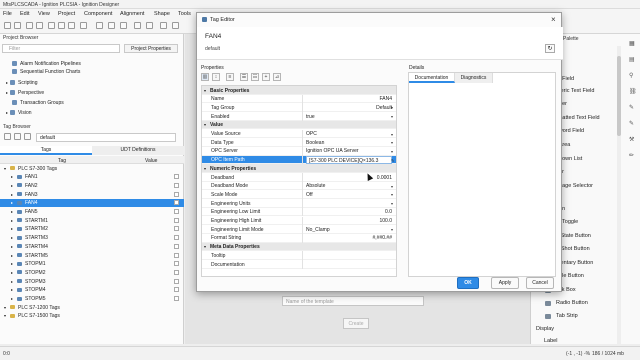 The height and width of the screenshot is (360, 640). I want to click on property-row: OPC Item Path [S7-300 PLC DEVICE]Q×136.3 ✎, so click(299, 160).